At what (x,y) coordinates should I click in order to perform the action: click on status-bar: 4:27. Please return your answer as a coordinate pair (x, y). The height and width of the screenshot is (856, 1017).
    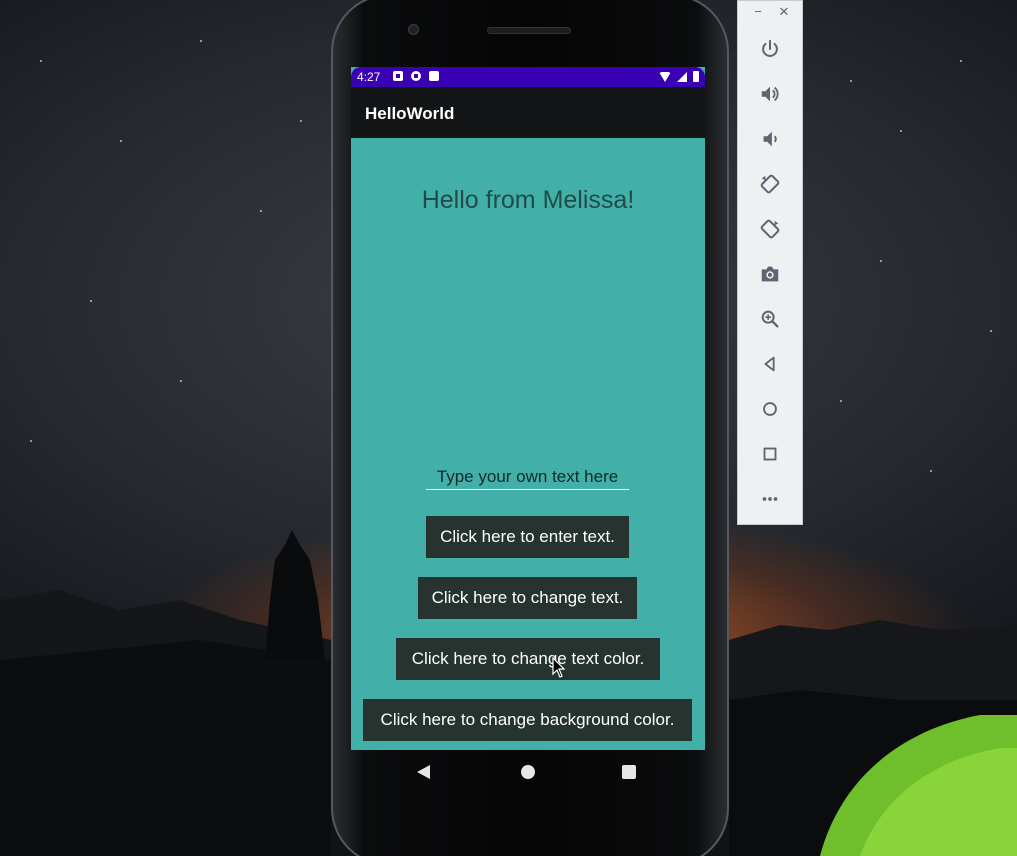
    Looking at the image, I should click on (528, 77).